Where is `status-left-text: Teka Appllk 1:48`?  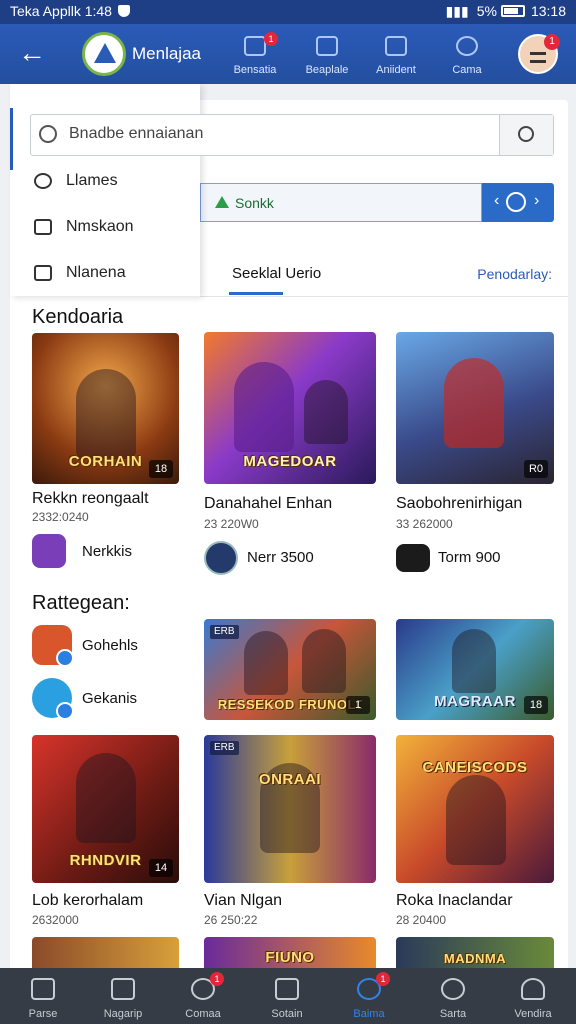
status-left-text: Teka Appllk 1:48 is located at coordinates (61, 11).